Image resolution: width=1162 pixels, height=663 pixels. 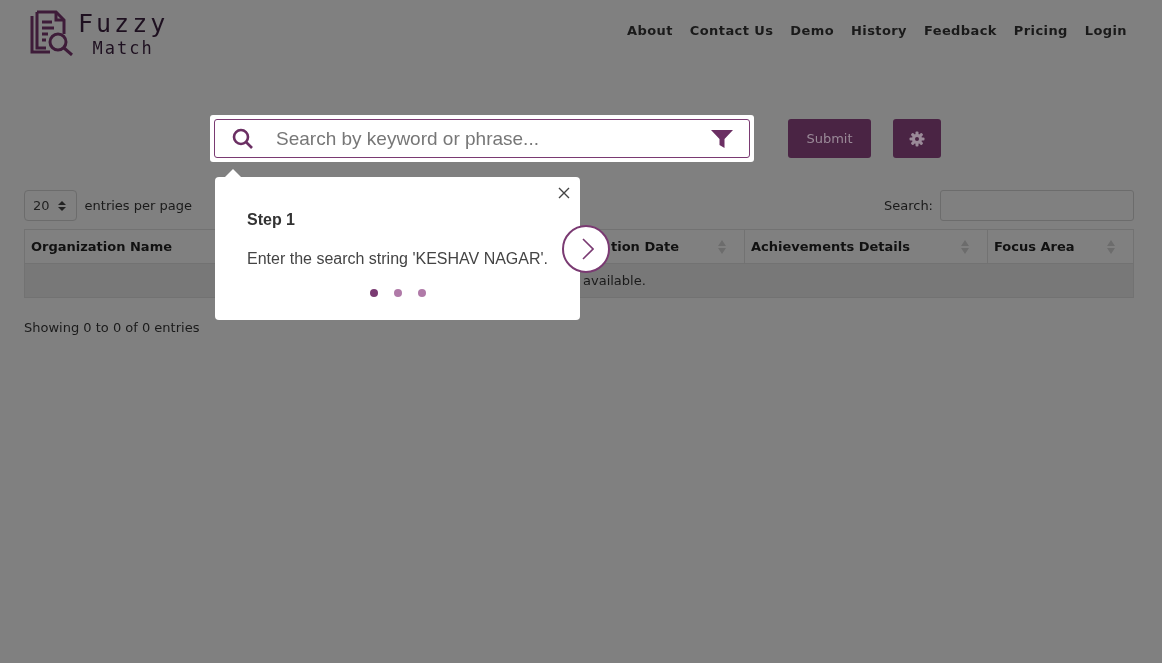 What do you see at coordinates (1060, 246) in the screenshot?
I see `column-header: Focus Area` at bounding box center [1060, 246].